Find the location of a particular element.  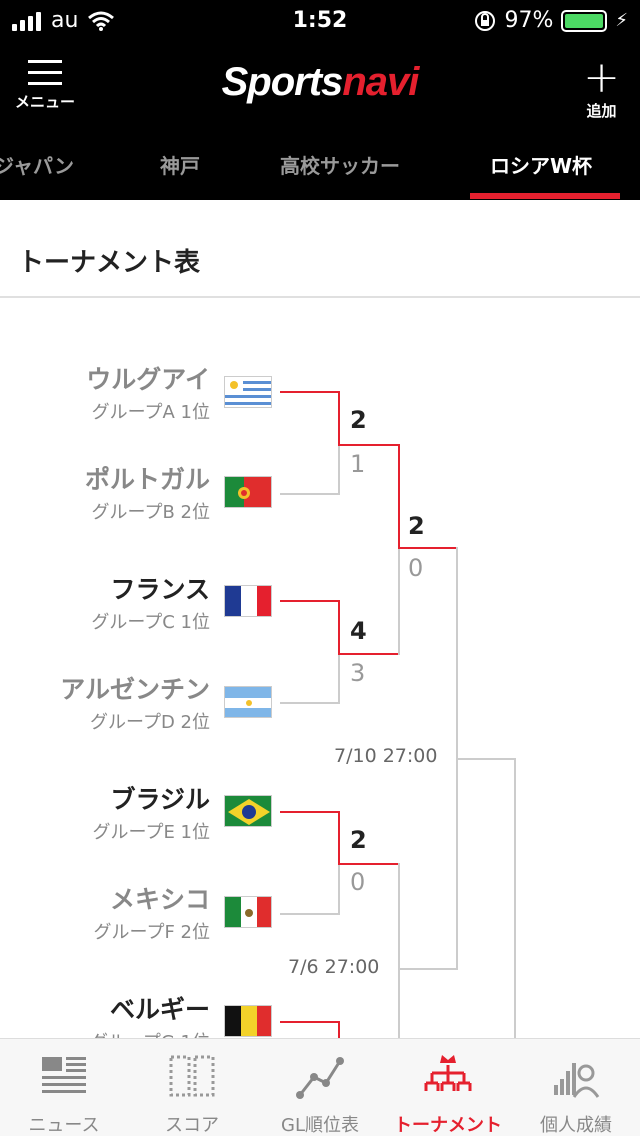

team-group: グループA 1位 is located at coordinates (150, 412).